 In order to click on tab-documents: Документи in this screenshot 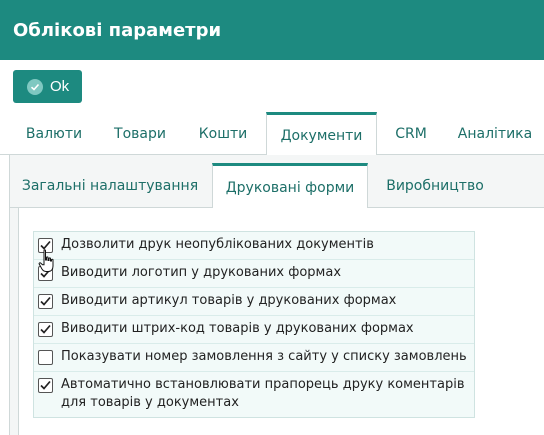, I will do `click(321, 134)`.